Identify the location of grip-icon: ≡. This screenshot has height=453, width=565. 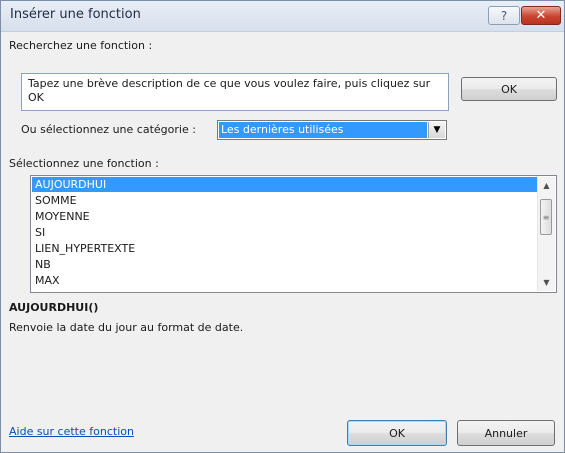
(546, 217).